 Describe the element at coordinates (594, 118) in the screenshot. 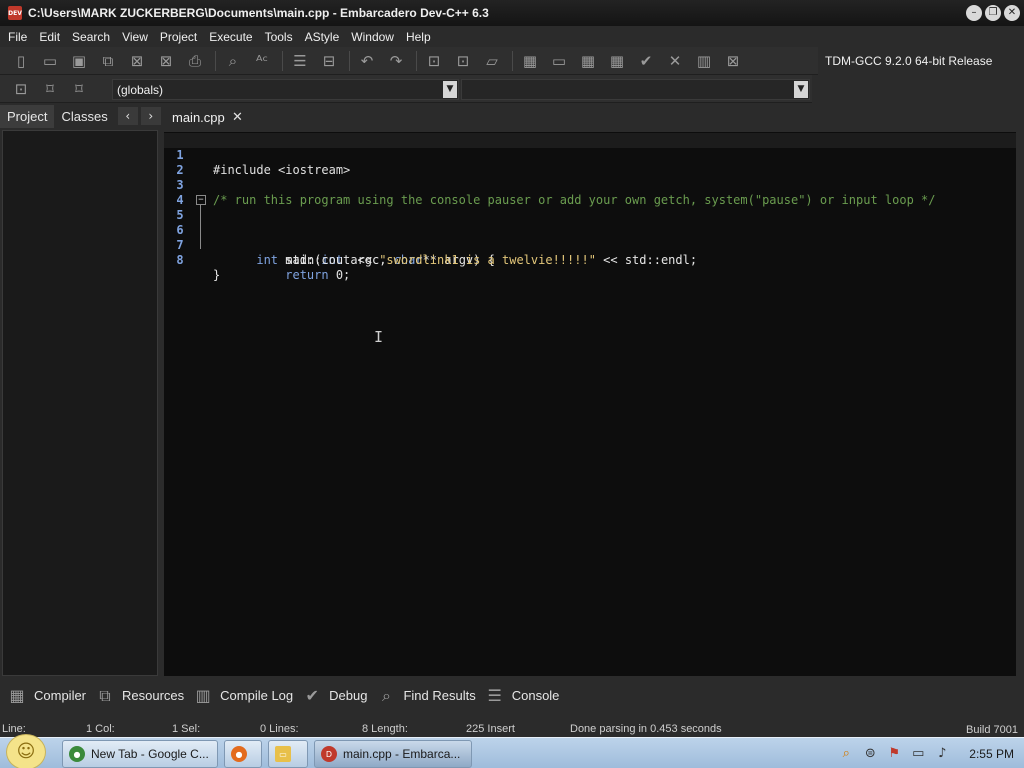

I see `editor-tabs: main.cpp ✕` at that location.